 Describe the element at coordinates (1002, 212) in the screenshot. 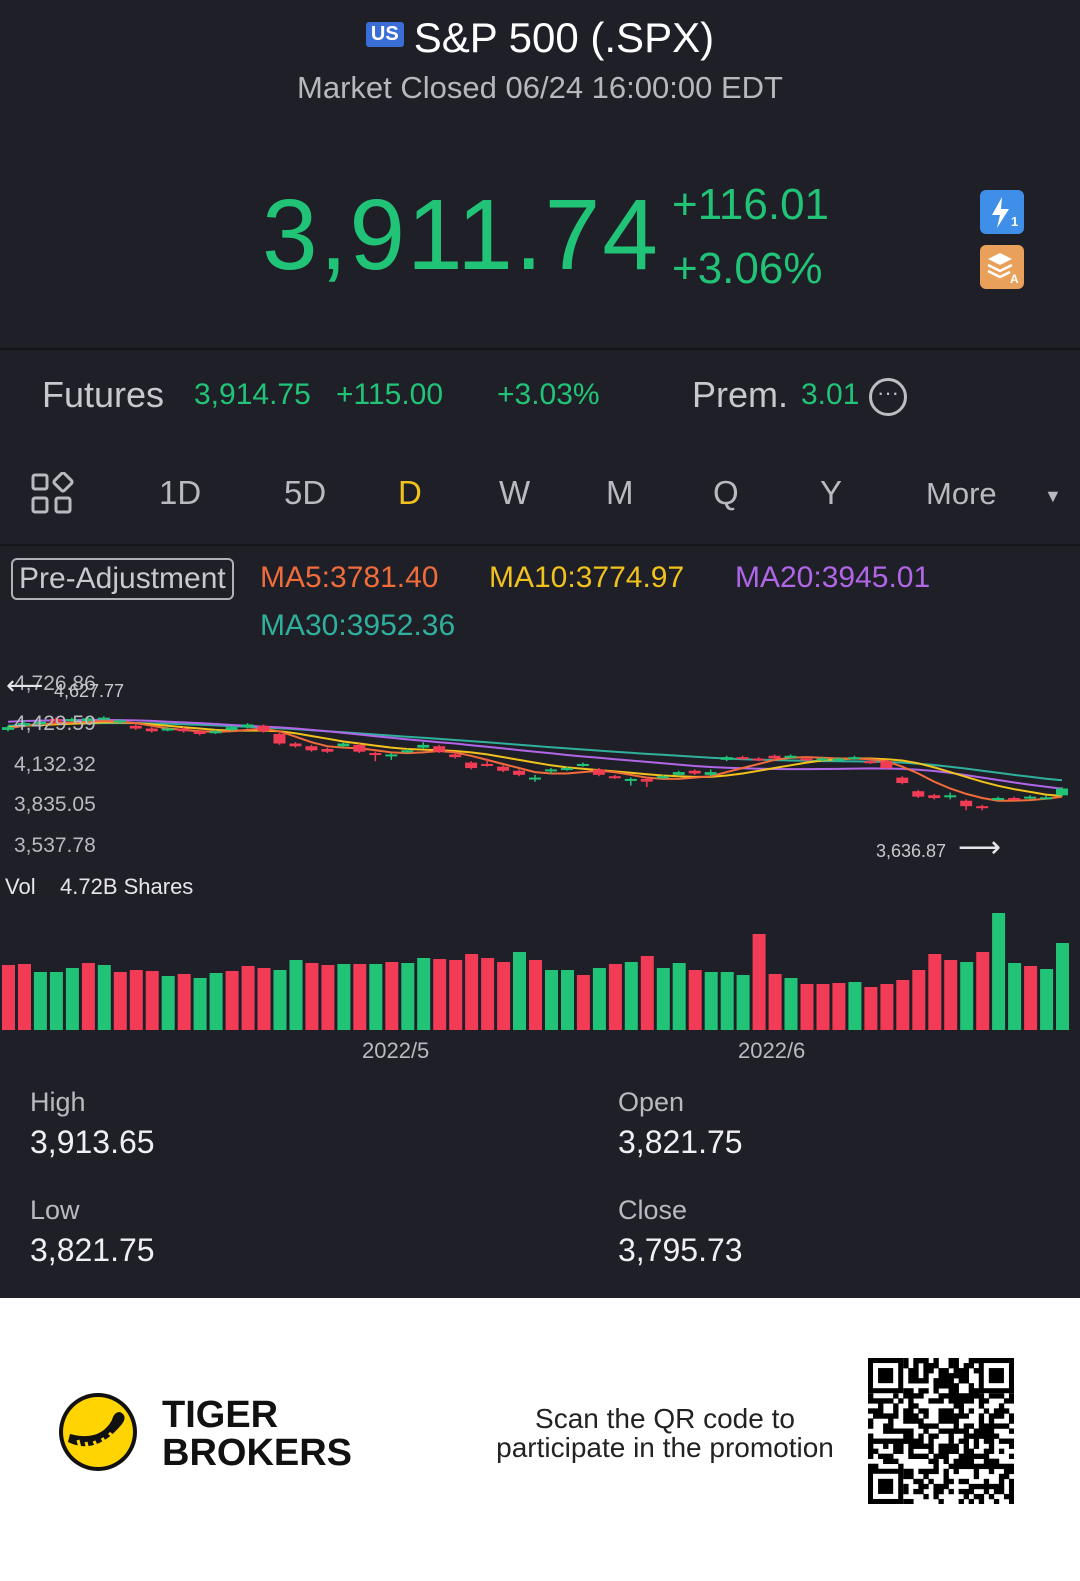

I see `lightning-icon: 1` at that location.